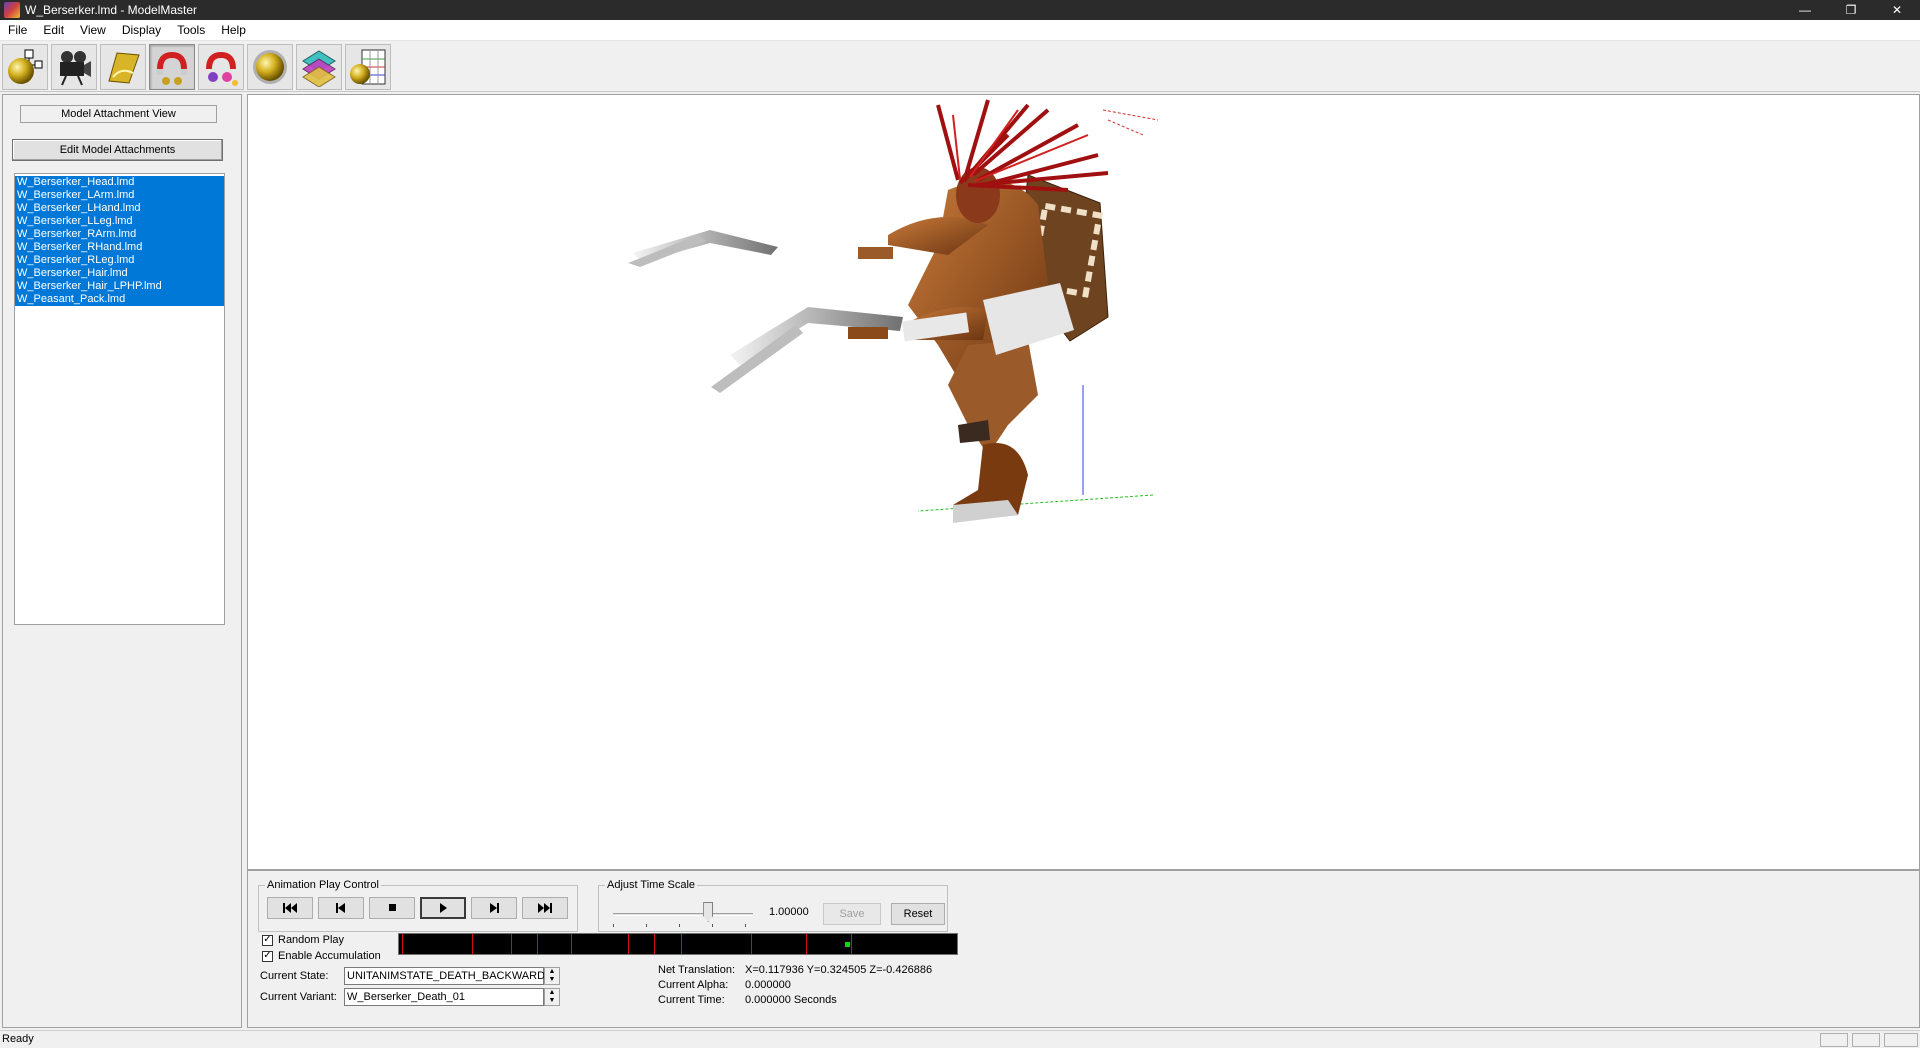 The image size is (1920, 1048). What do you see at coordinates (267, 956) in the screenshot?
I see `enable-accumulation-check: ✓` at bounding box center [267, 956].